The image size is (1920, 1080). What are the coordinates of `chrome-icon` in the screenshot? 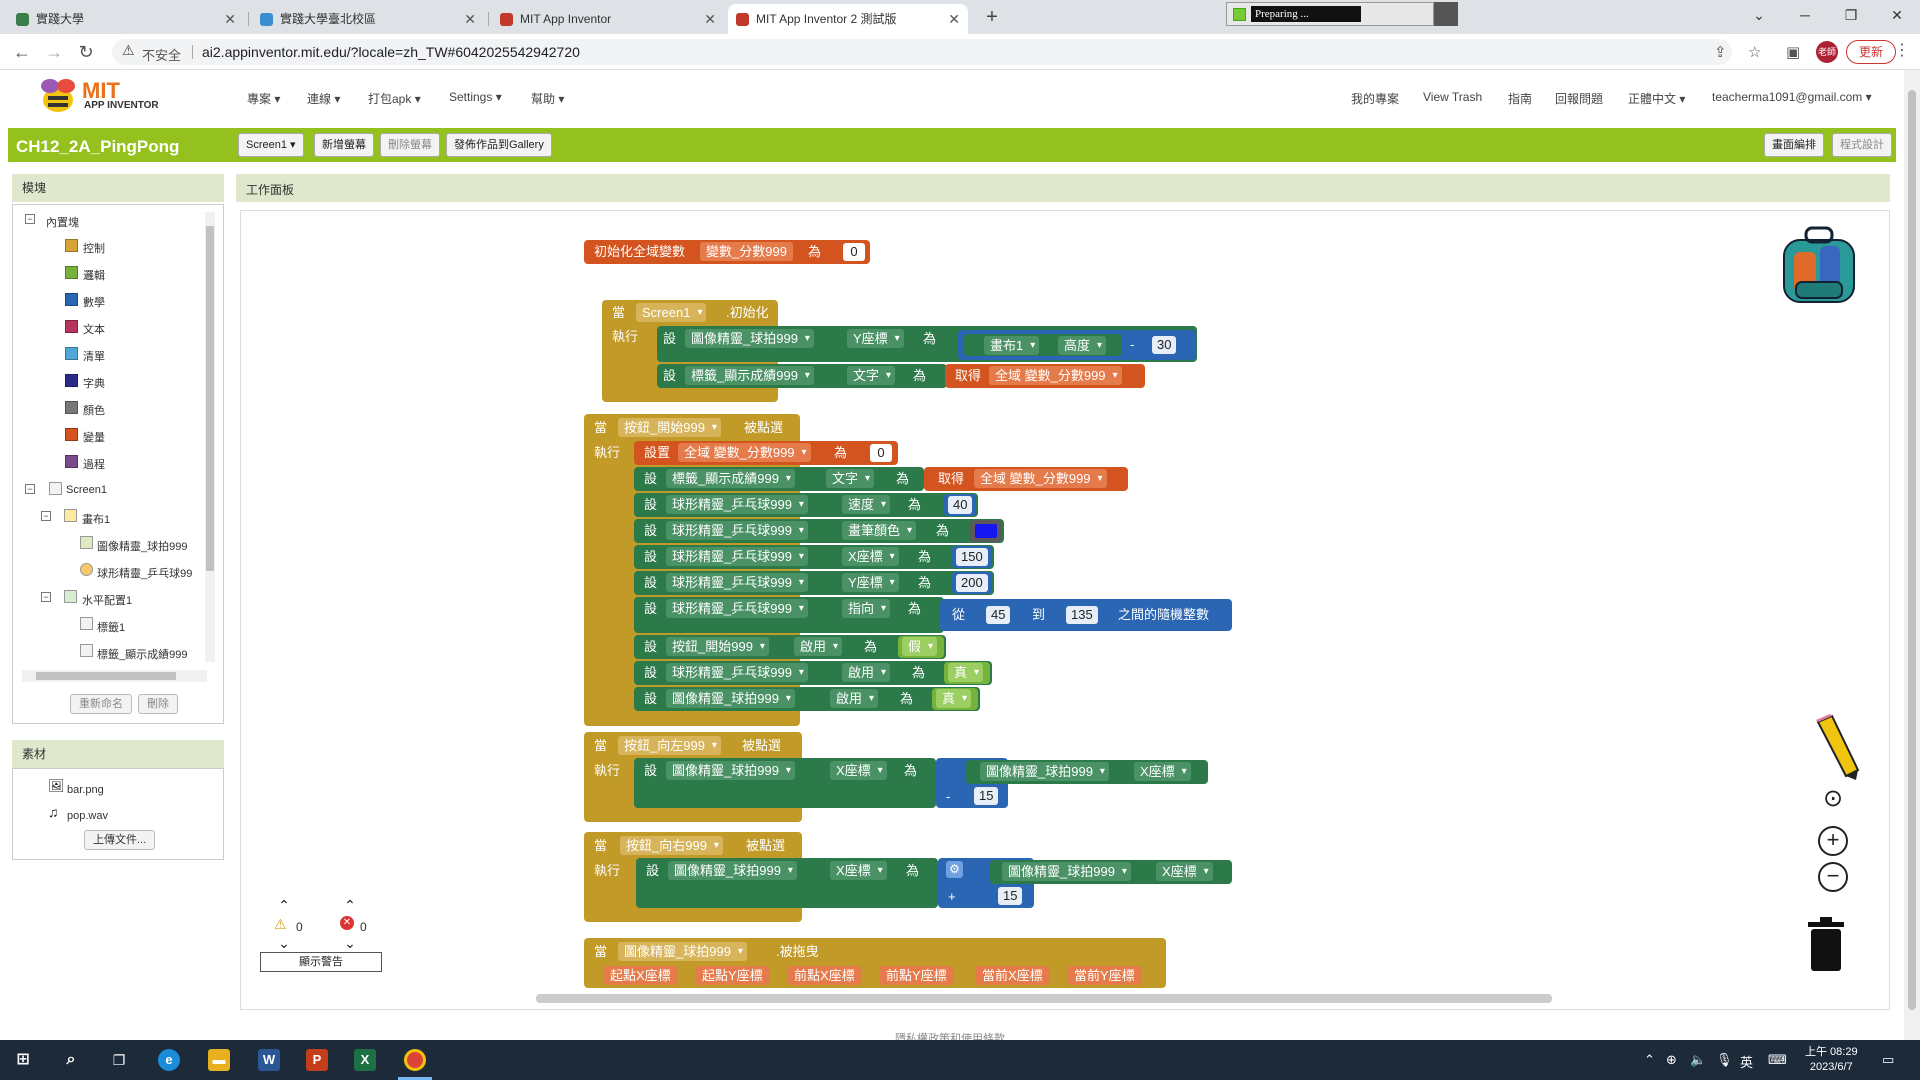 It's located at (415, 1060).